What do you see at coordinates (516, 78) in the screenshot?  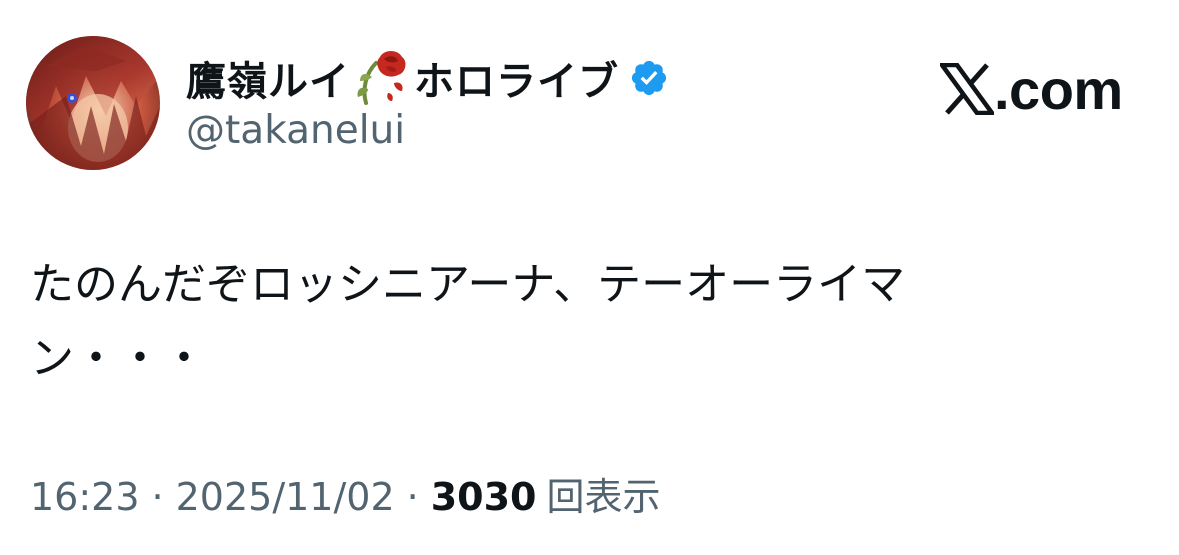 I see `author-display-name-suffix: ホロライブ` at bounding box center [516, 78].